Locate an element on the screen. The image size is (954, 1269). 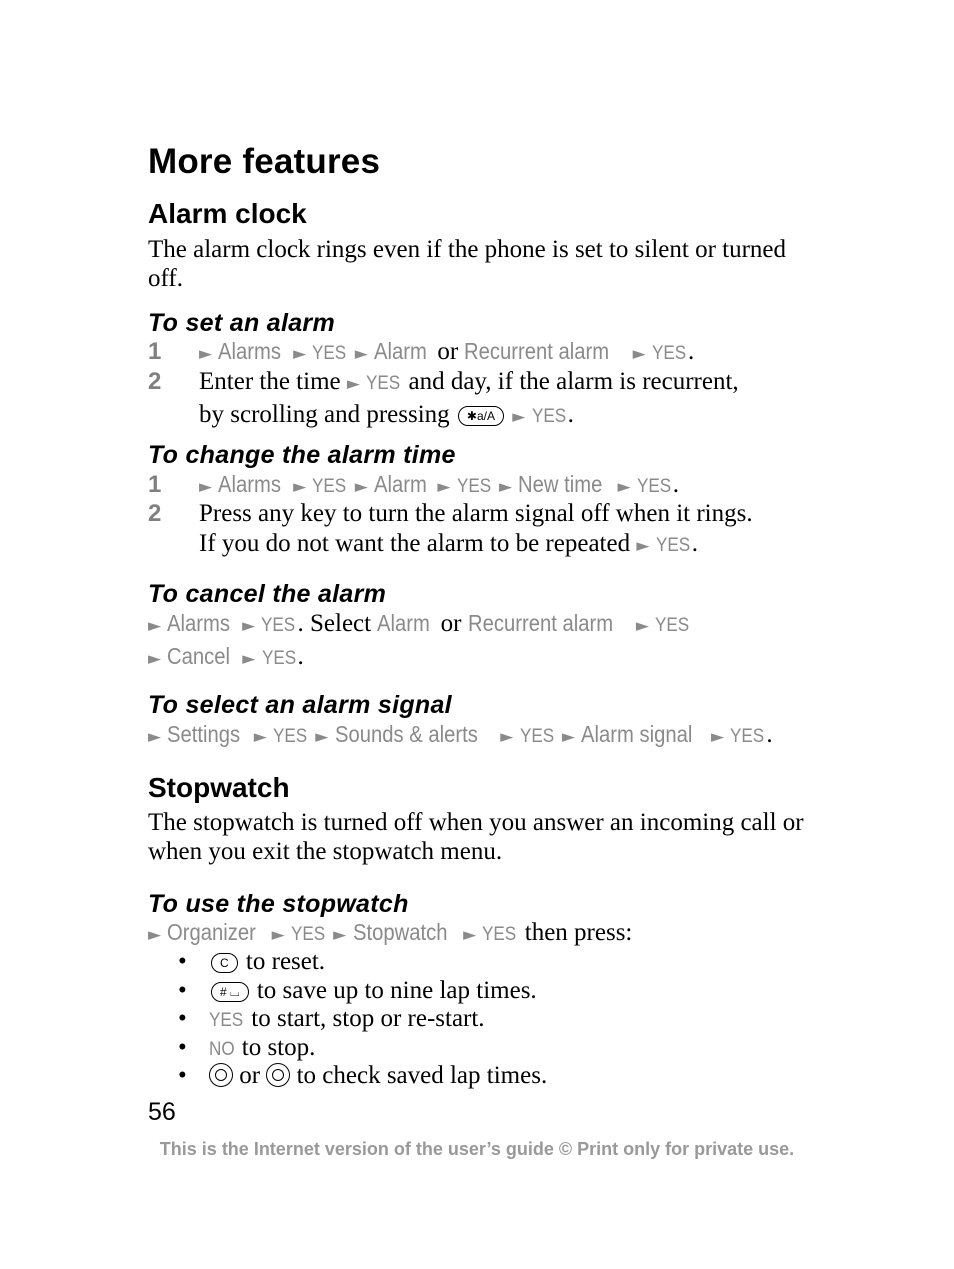
text: Enter the time is located at coordinates (270, 381).